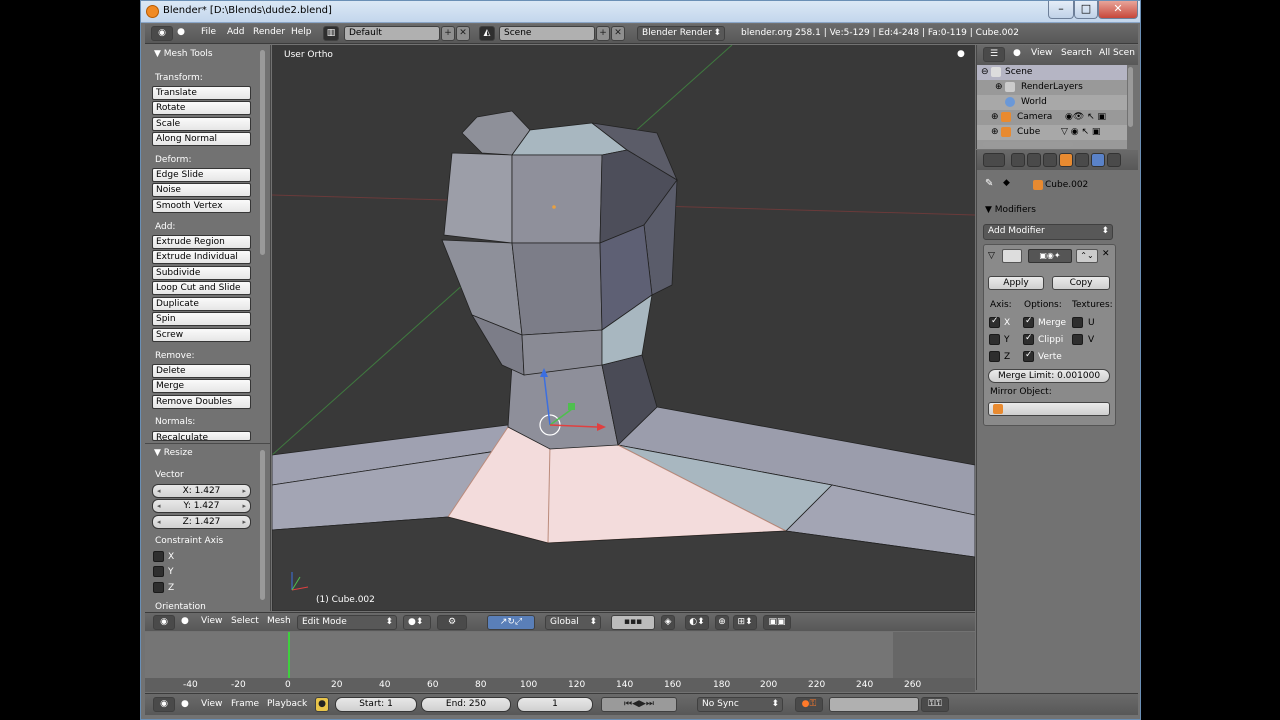 This screenshot has height=720, width=1280. What do you see at coordinates (1052, 102) in the screenshot?
I see `outliner-row-world: World` at bounding box center [1052, 102].